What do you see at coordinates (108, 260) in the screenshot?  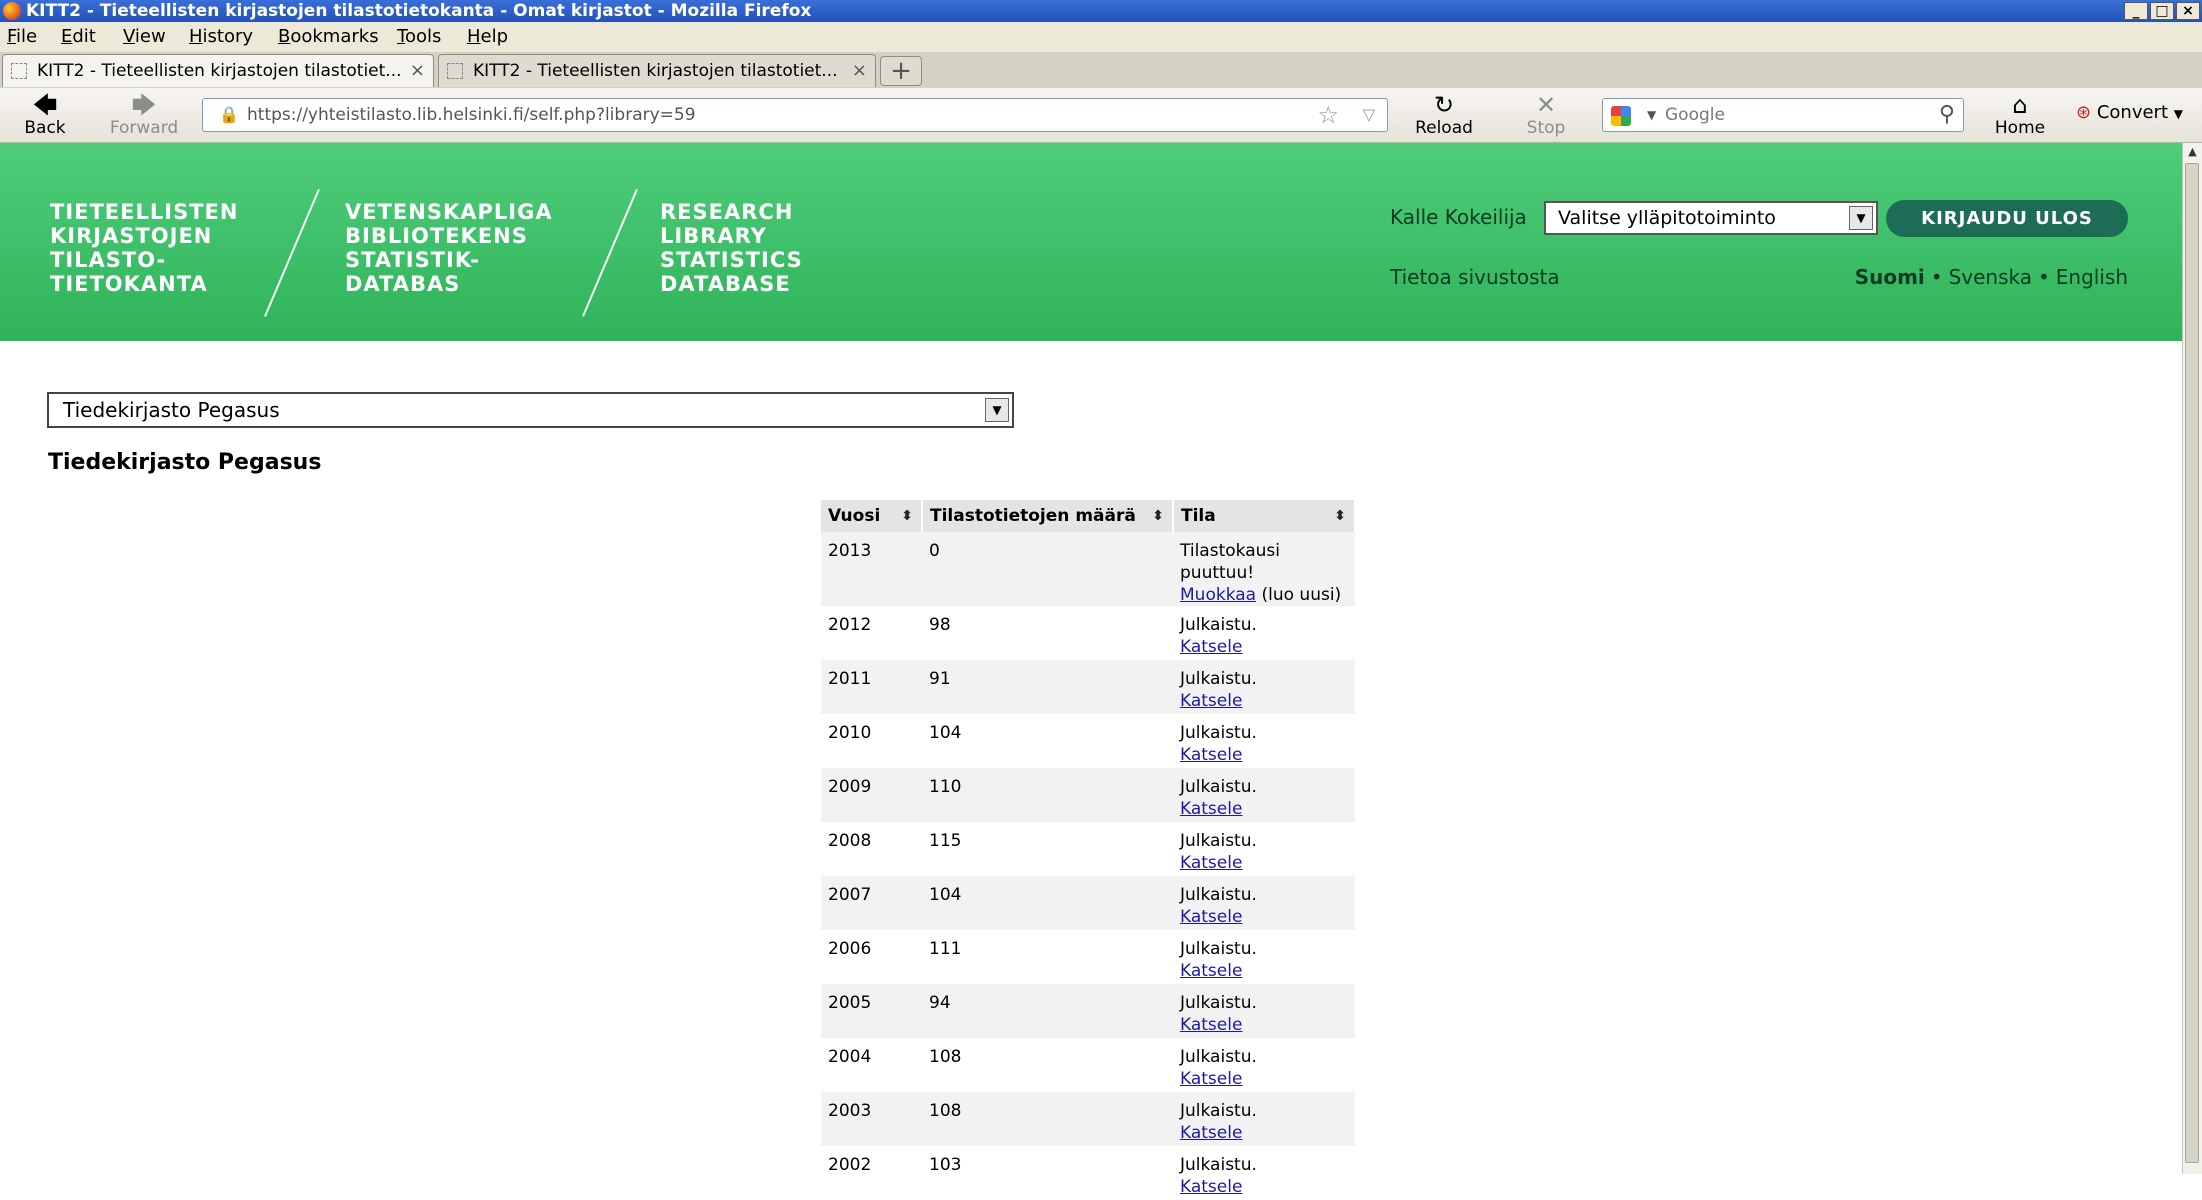 I see `logo-line: TILASTO-` at bounding box center [108, 260].